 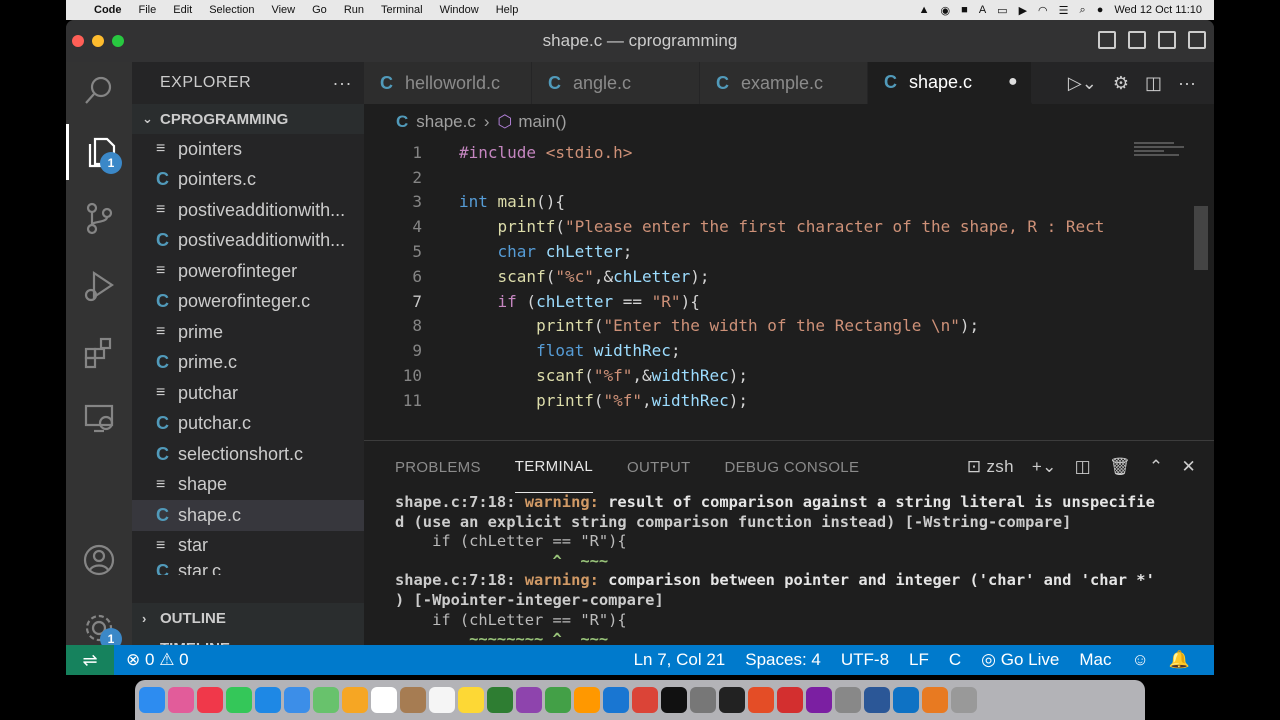 What do you see at coordinates (1083, 10) in the screenshot?
I see `search-icon: ⌕` at bounding box center [1083, 10].